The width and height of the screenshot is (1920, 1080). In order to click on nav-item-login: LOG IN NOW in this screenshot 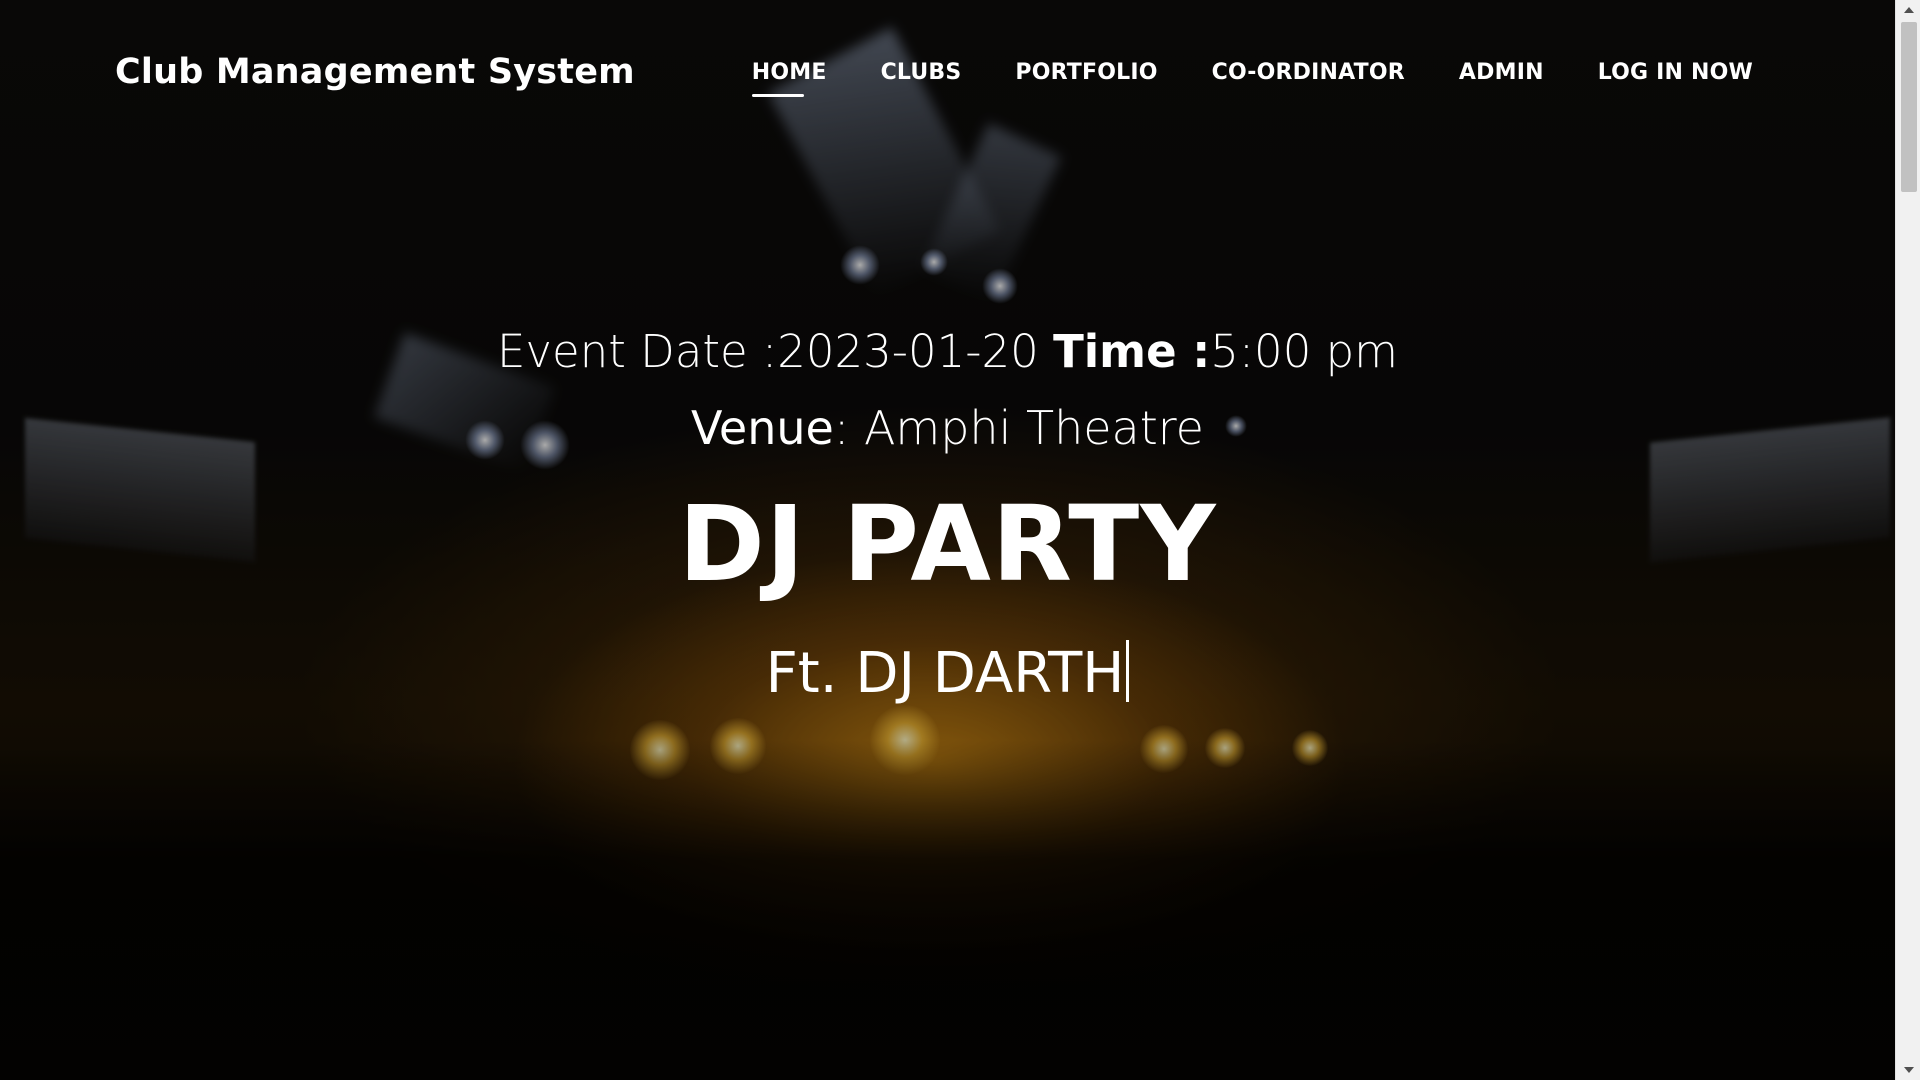, I will do `click(1675, 78)`.